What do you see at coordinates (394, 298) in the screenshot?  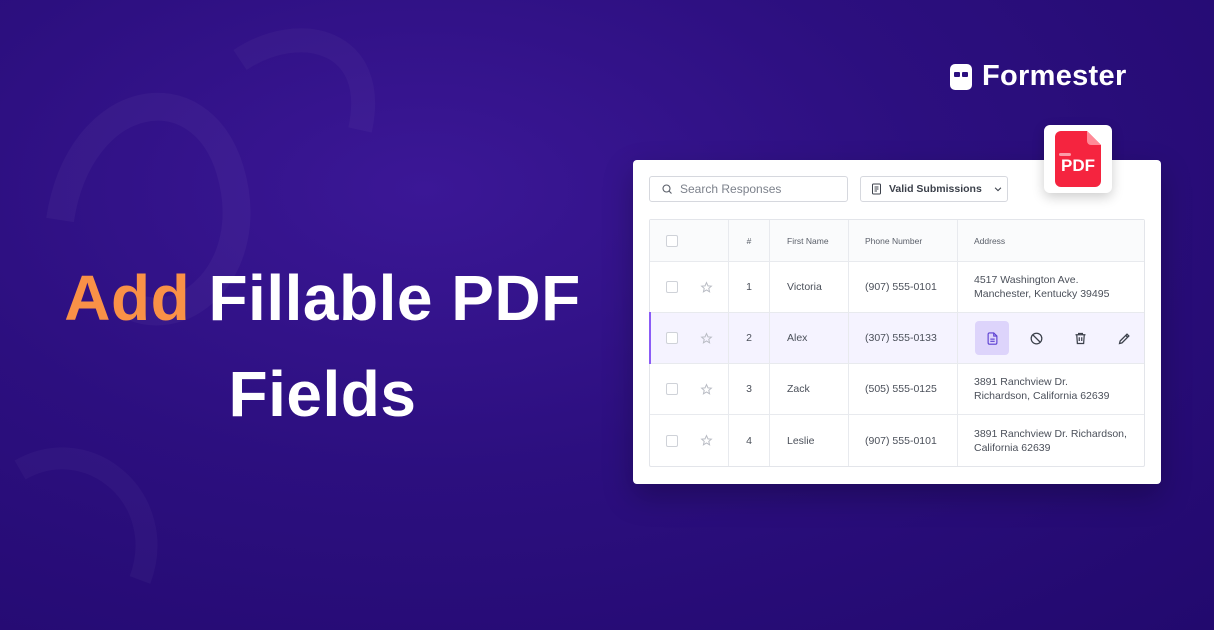 I see `headline-line-1-text: Fillable PDF` at bounding box center [394, 298].